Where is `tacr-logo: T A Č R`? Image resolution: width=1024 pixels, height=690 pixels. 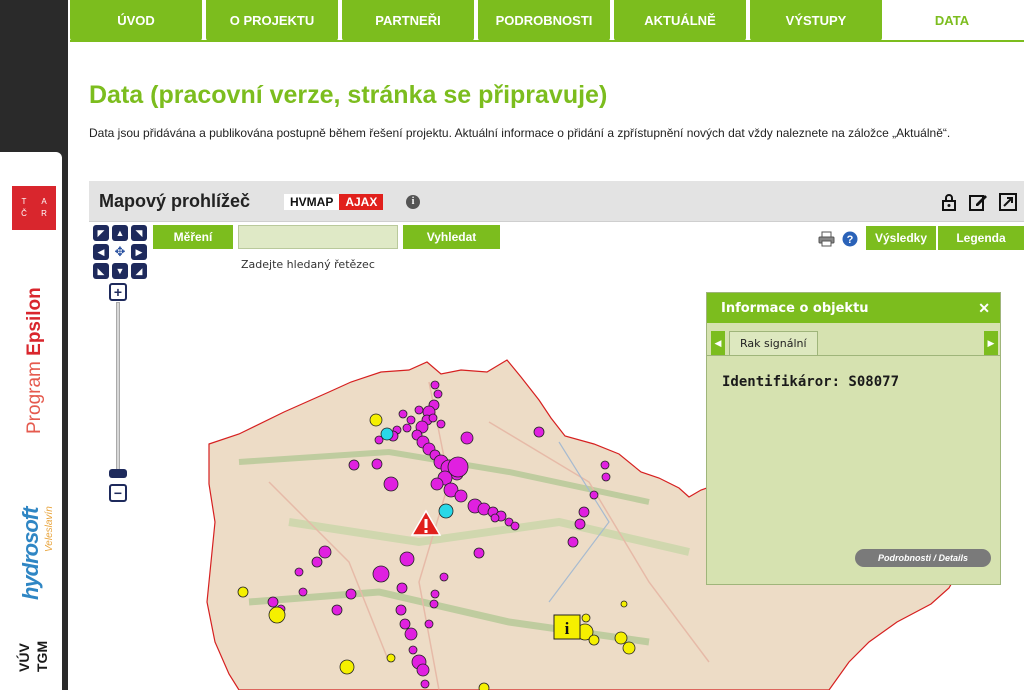 tacr-logo: T A Č R is located at coordinates (34, 208).